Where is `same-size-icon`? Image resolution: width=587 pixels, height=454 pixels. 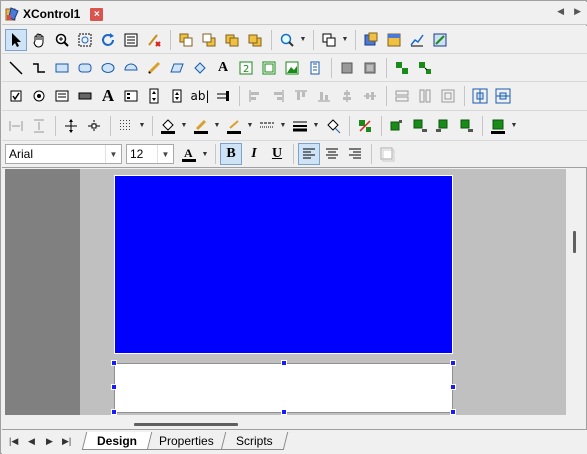 same-size-icon is located at coordinates (448, 96).